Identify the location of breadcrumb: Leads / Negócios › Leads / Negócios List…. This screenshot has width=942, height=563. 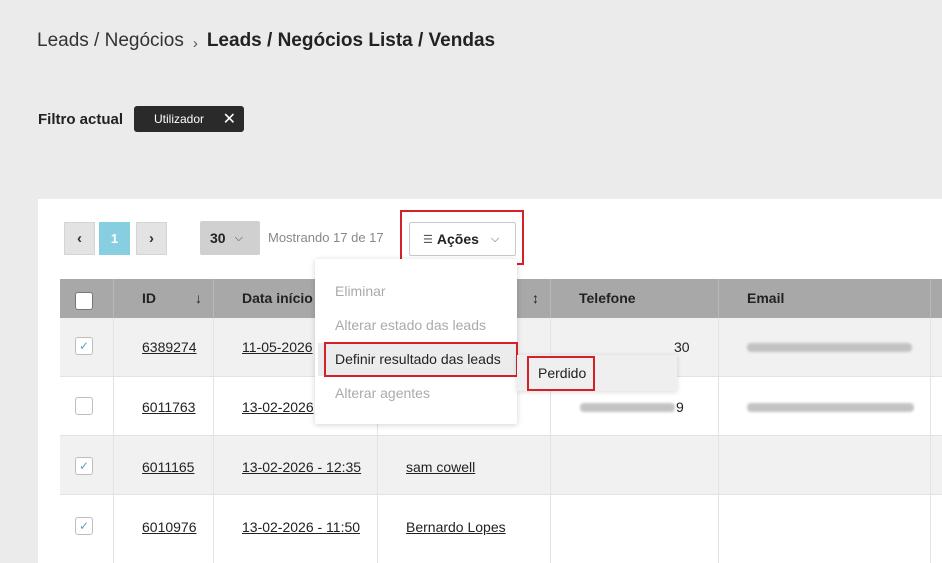
(266, 41).